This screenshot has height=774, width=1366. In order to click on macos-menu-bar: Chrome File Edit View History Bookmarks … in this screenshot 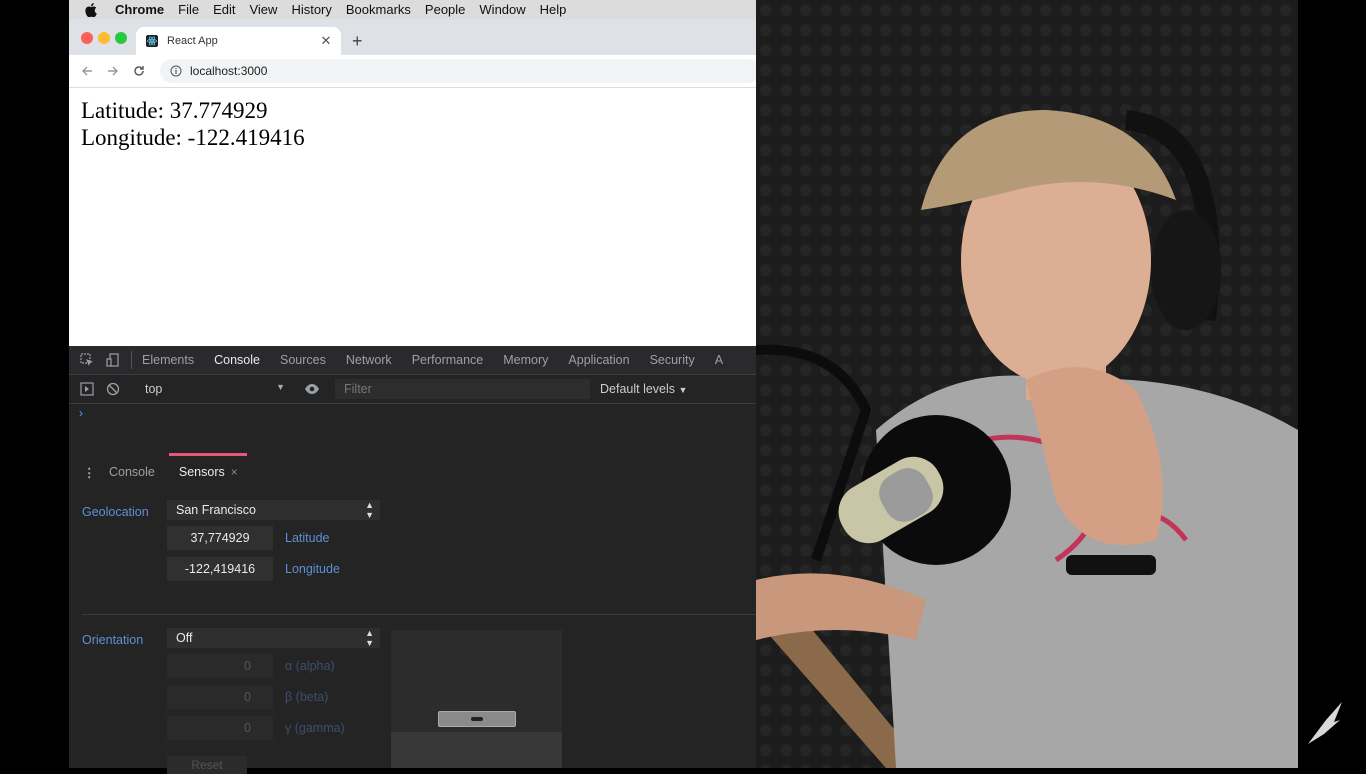, I will do `click(412, 9)`.